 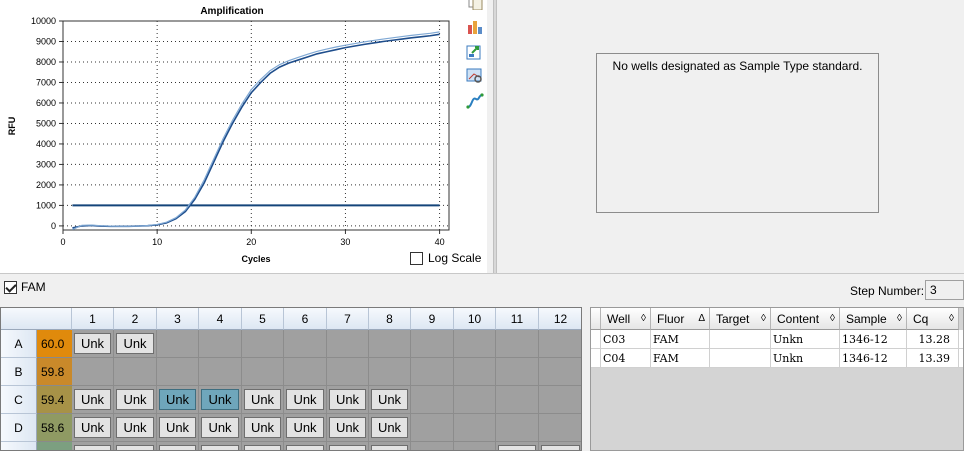 I want to click on column-header-content: Content ◊, so click(x=805, y=319).